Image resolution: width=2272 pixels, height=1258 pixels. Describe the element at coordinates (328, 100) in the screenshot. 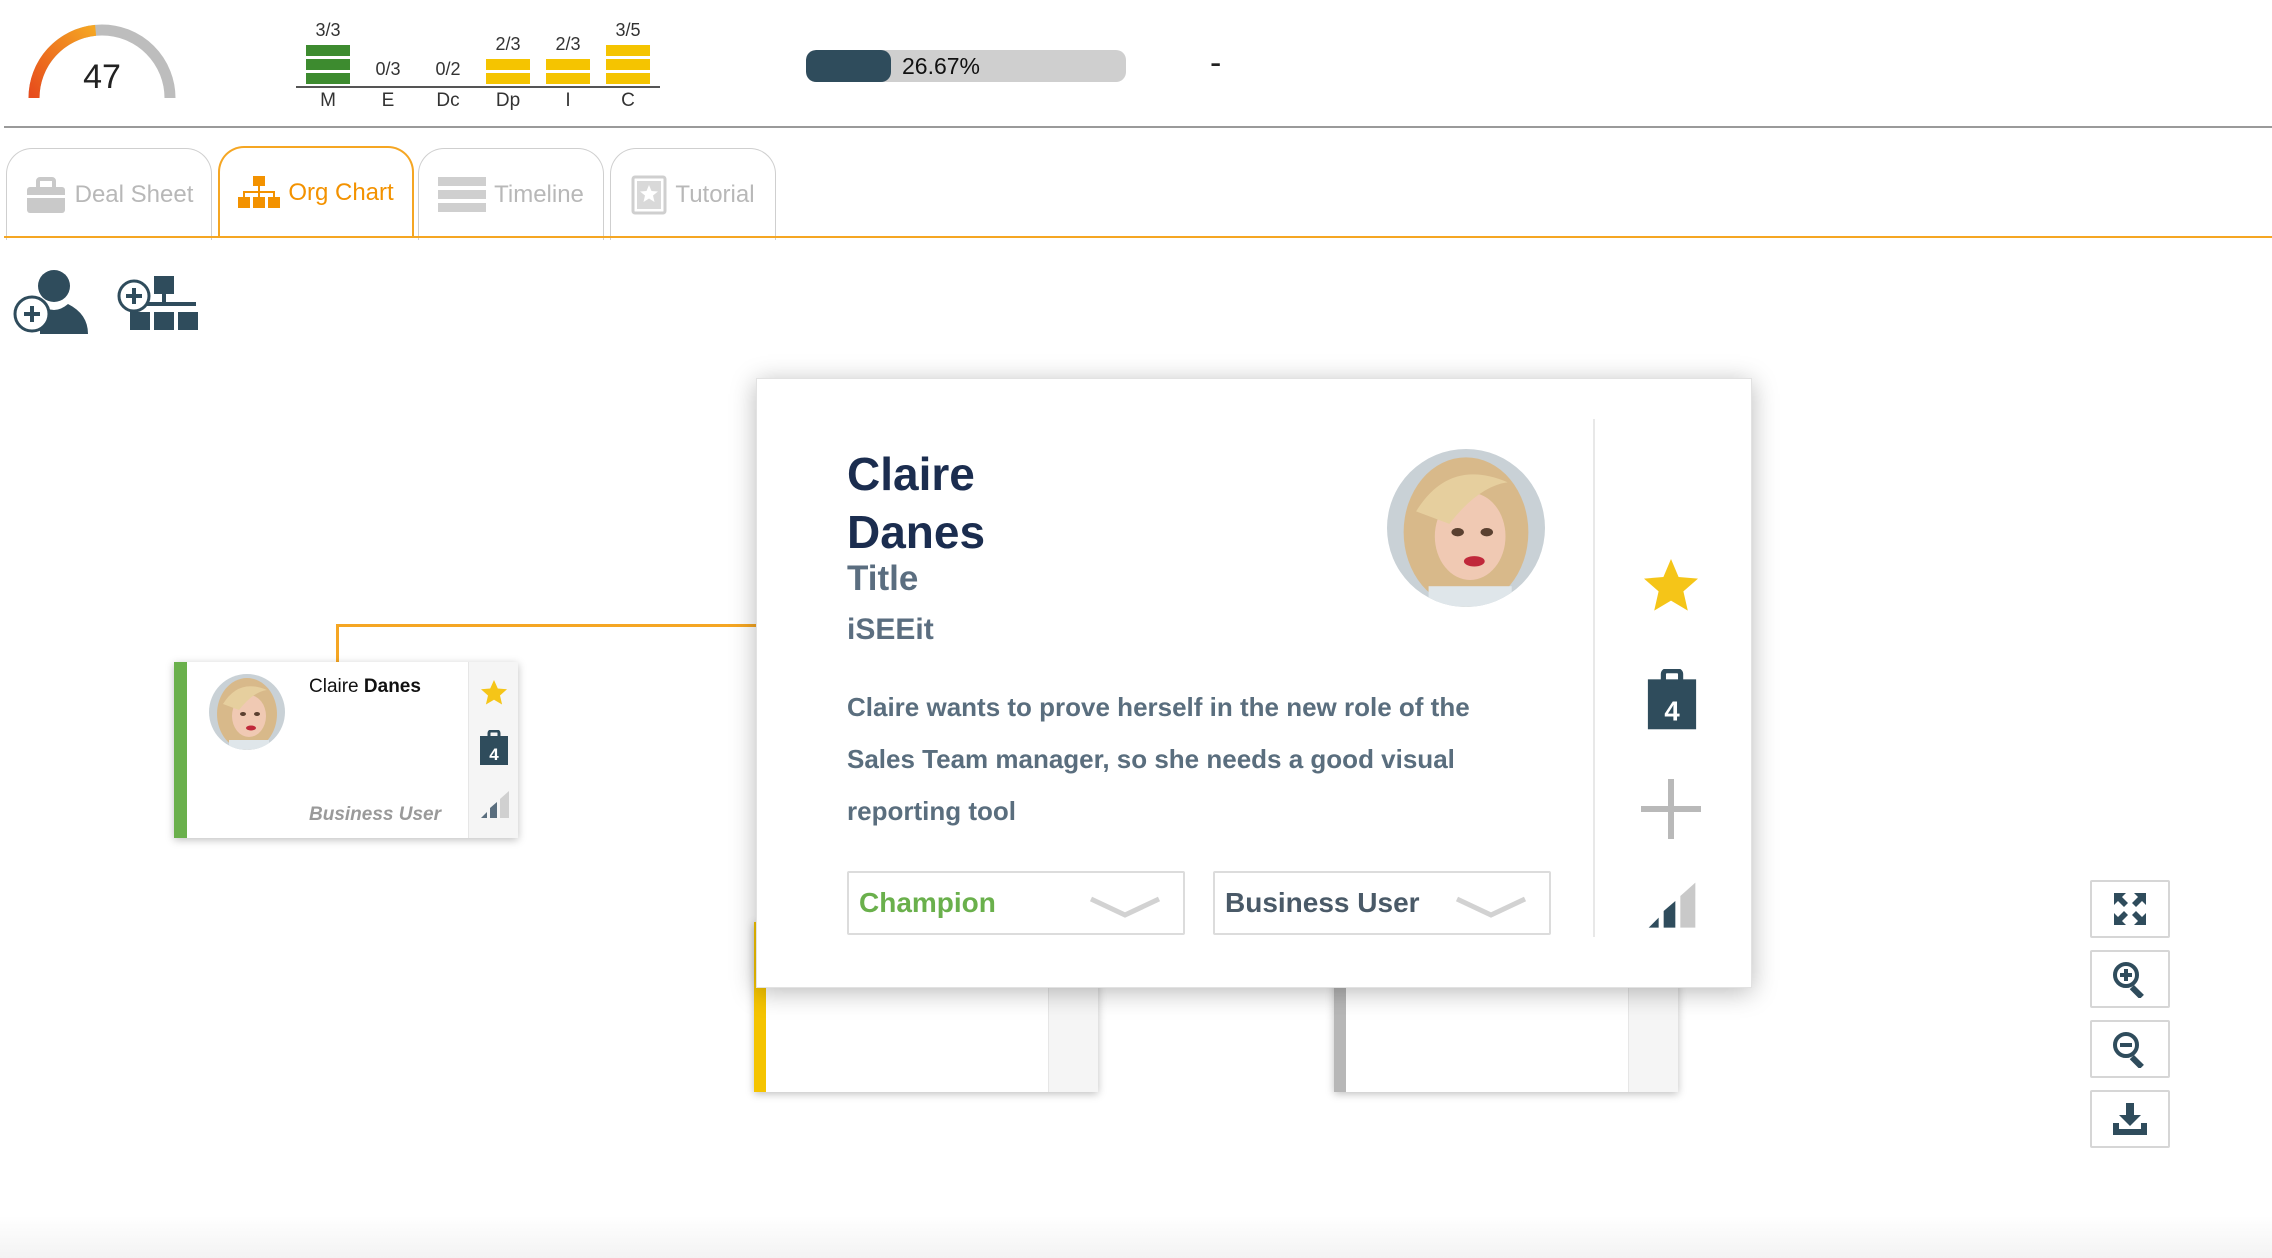

I see `score-letter: M` at that location.